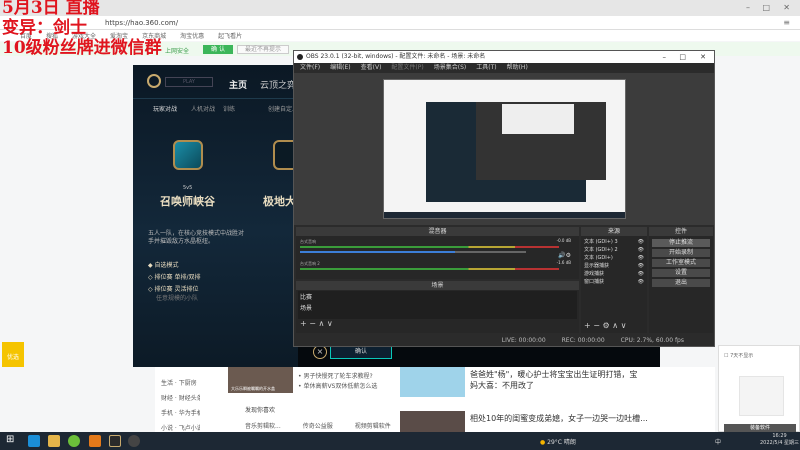 This screenshot has height=450, width=800. What do you see at coordinates (738, 355) in the screenshot?
I see `hide-checkbox: ☐ 7天不显示` at bounding box center [738, 355].